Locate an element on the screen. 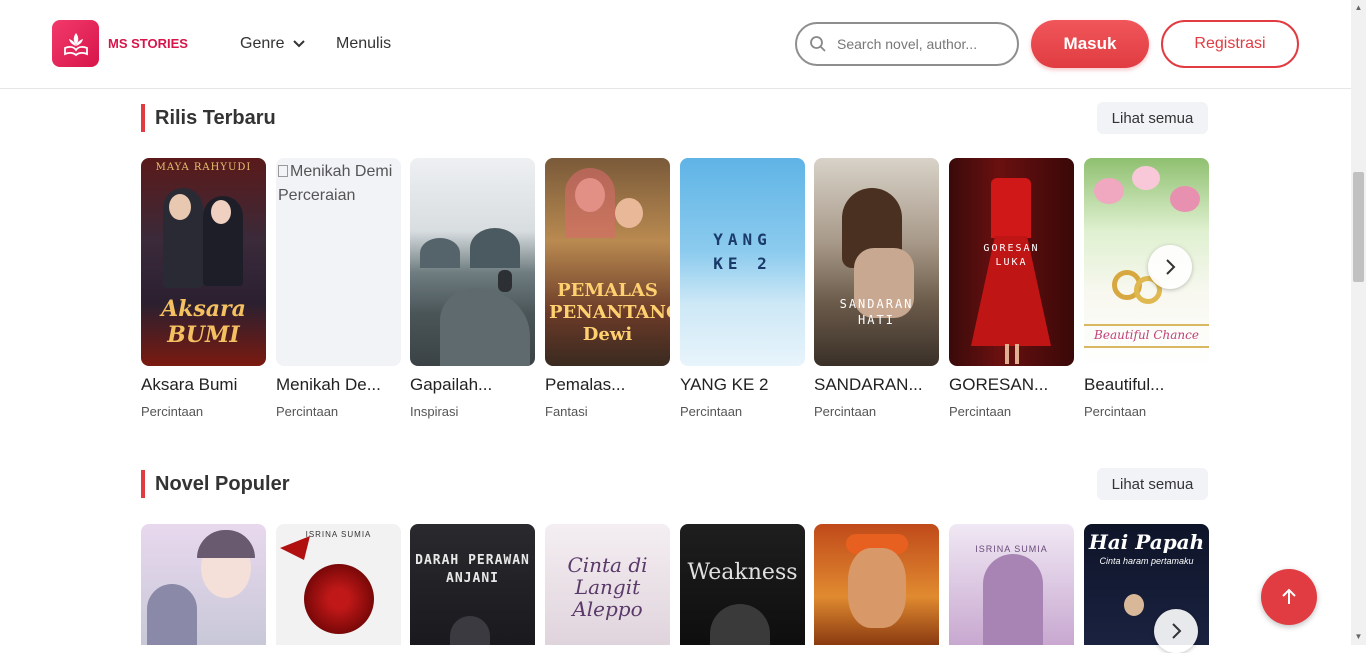 The height and width of the screenshot is (653, 1366). book-cover: PEMALAS PENANTANG Dewi is located at coordinates (607, 262).